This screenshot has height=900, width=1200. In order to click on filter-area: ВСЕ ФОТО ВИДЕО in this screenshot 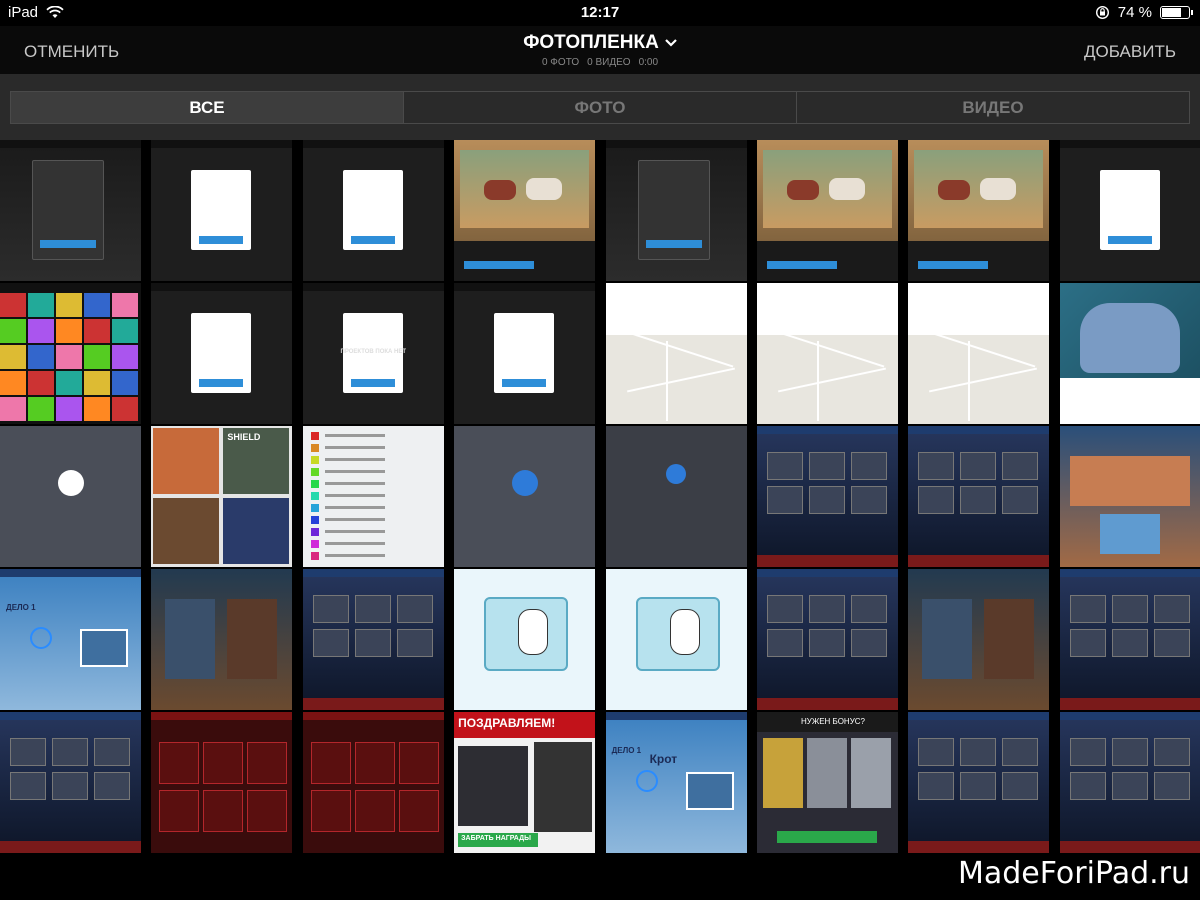, I will do `click(600, 107)`.